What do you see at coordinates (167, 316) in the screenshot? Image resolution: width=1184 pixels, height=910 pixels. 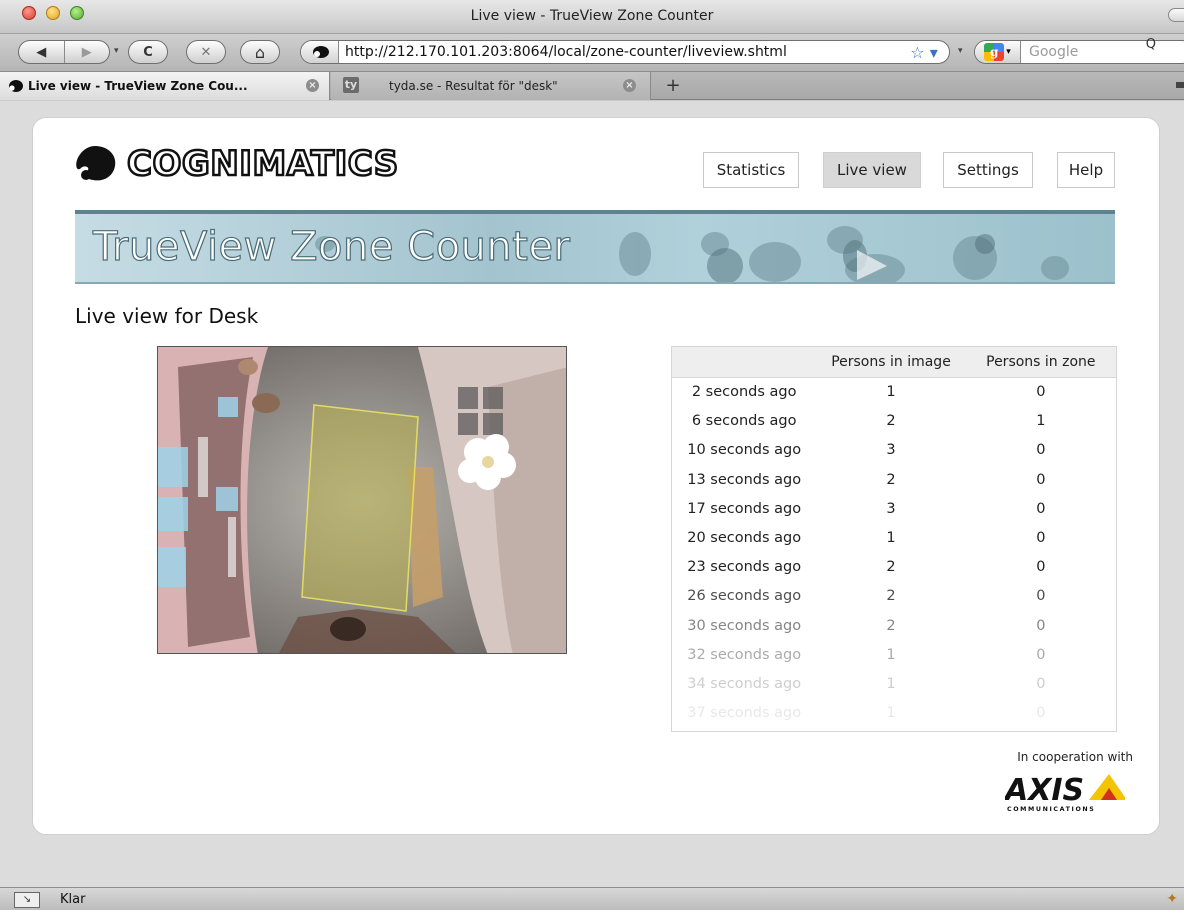 I see `page-title: Live view for Desk` at bounding box center [167, 316].